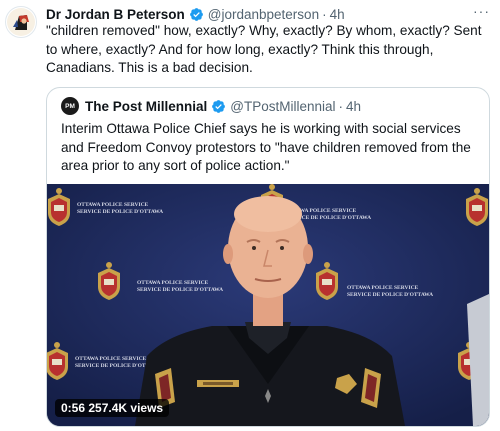 Image resolution: width=500 pixels, height=431 pixels. What do you see at coordinates (481, 11) in the screenshot?
I see `more-options-icon: ···` at bounding box center [481, 11].